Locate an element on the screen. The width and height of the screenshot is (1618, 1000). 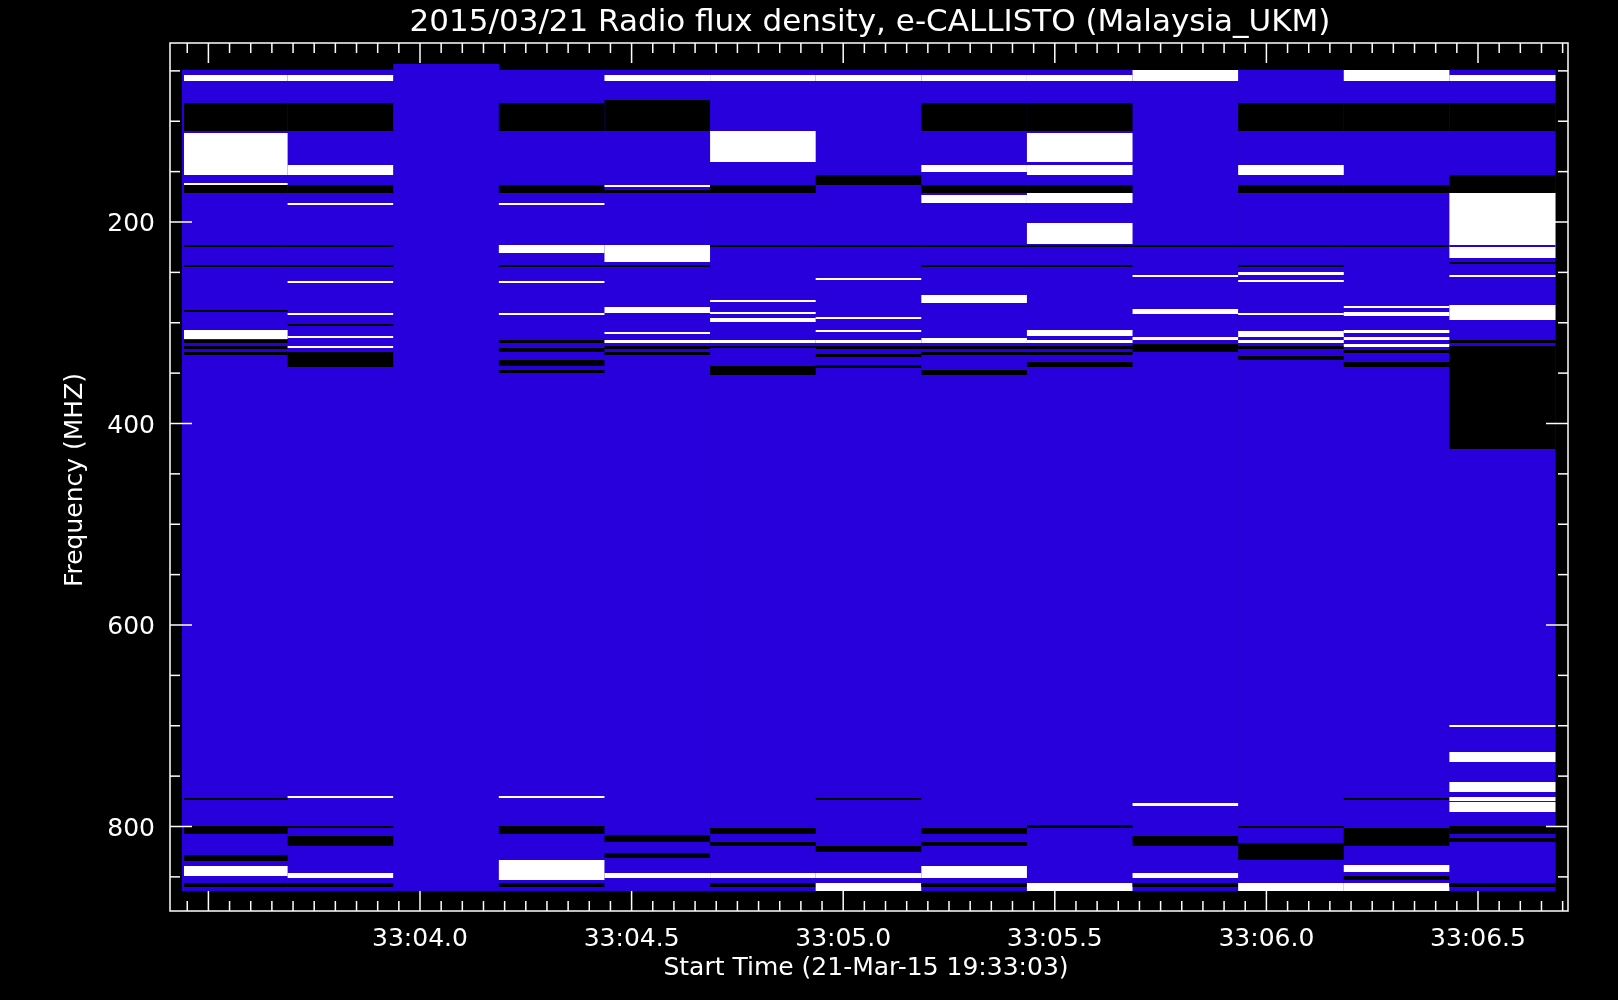
y-axis-label: Frequency (MHZ) is located at coordinates (73, 480).